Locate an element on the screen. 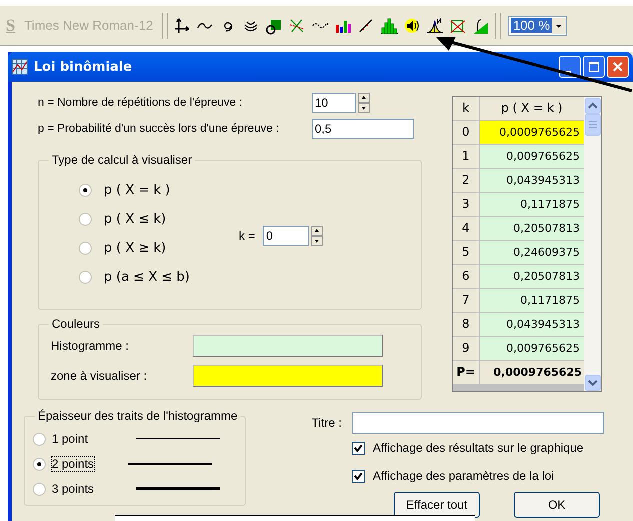  row-header: 3 is located at coordinates (466, 204).